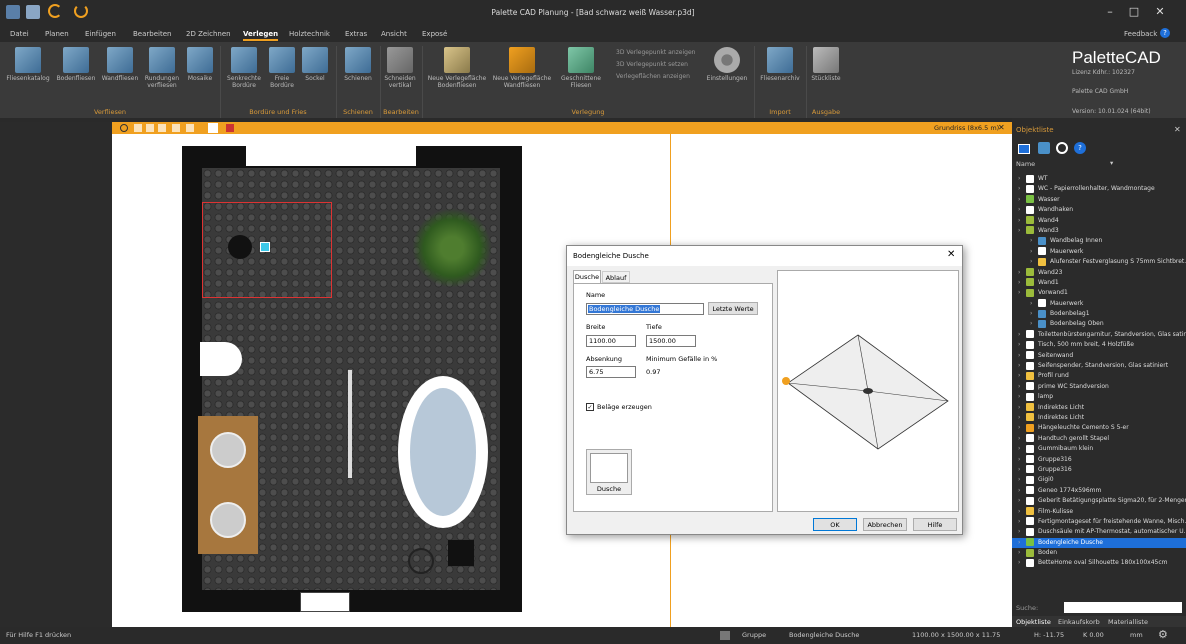 The height and width of the screenshot is (644, 1186). Describe the element at coordinates (244, 68) in the screenshot. I see `senkrechte-bordure-button: Senkrechte Bordüre` at that location.